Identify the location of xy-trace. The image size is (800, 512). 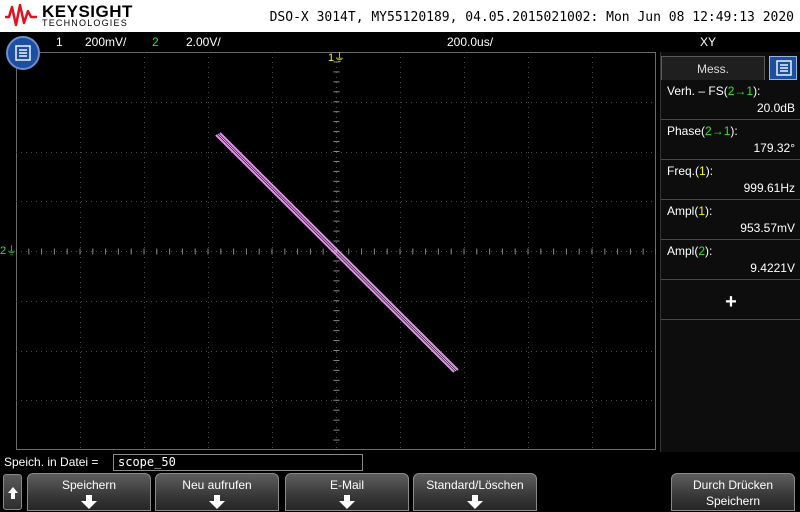
(337, 252).